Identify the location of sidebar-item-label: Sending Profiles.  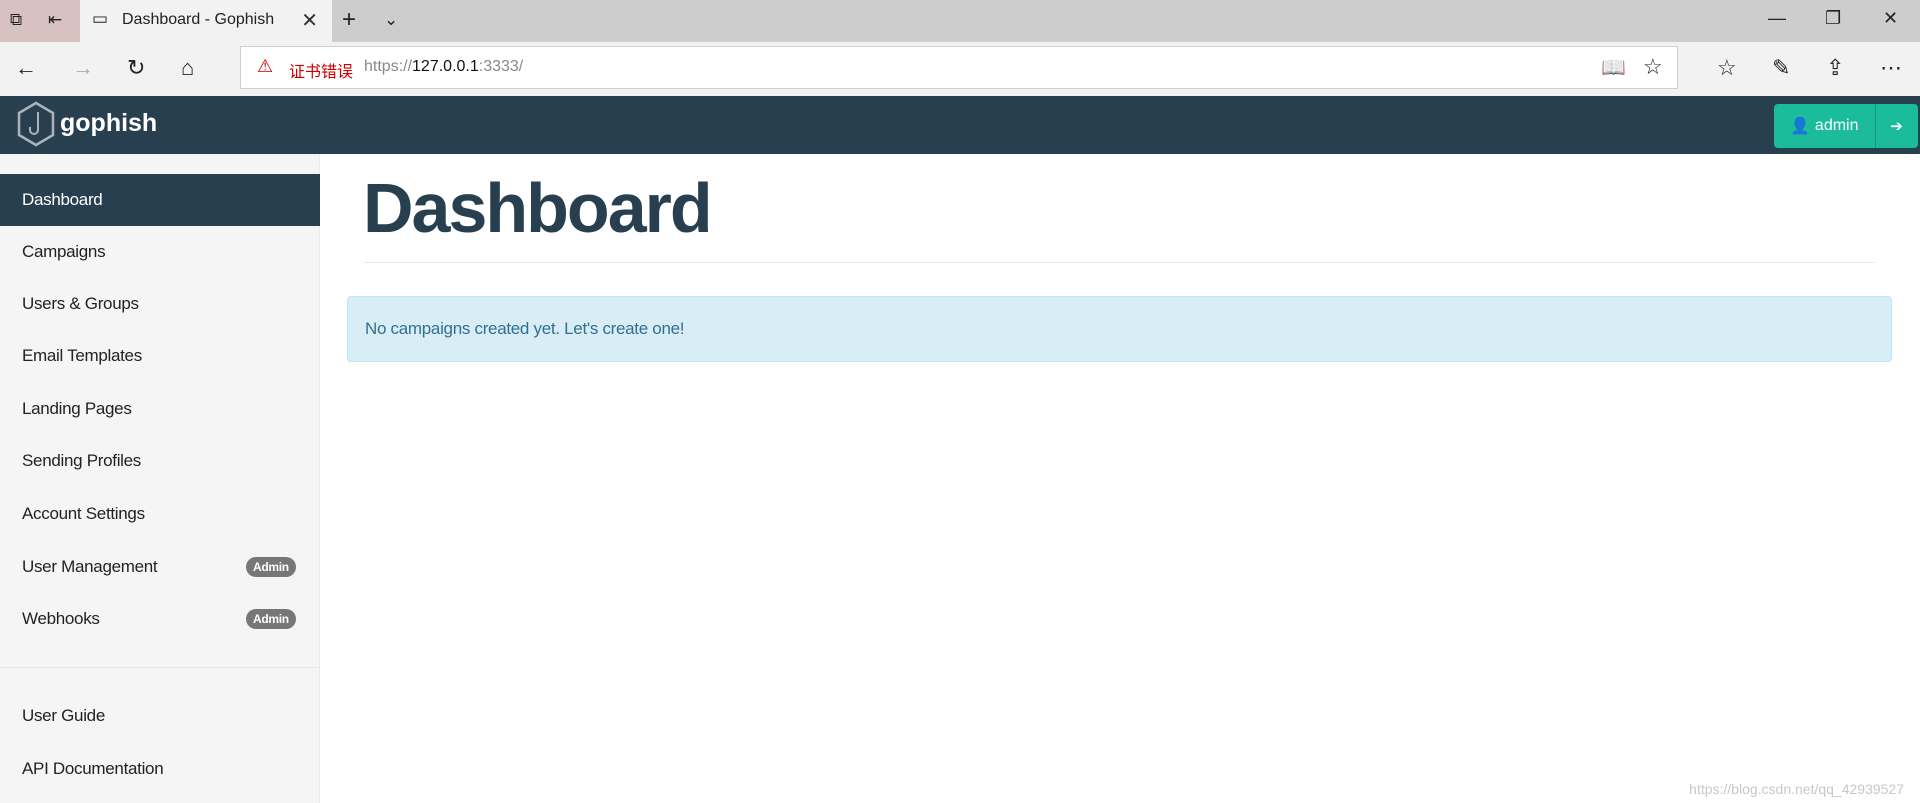
(81, 460).